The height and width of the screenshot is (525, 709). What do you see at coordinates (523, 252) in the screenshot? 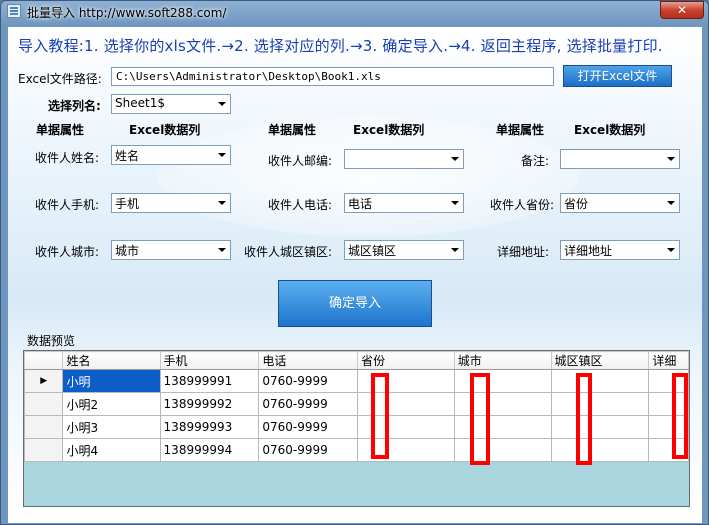
I see `address-label: 详细地址:` at bounding box center [523, 252].